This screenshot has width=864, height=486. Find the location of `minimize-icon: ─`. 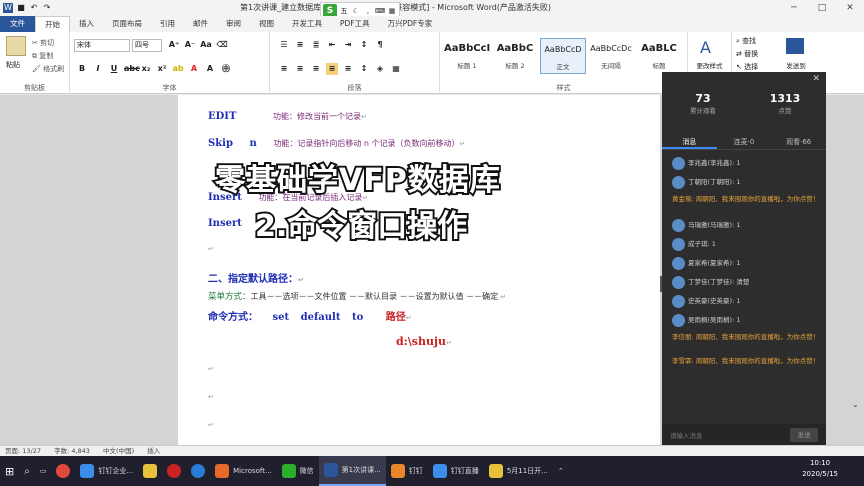

minimize-icon: ─ is located at coordinates (794, 8).